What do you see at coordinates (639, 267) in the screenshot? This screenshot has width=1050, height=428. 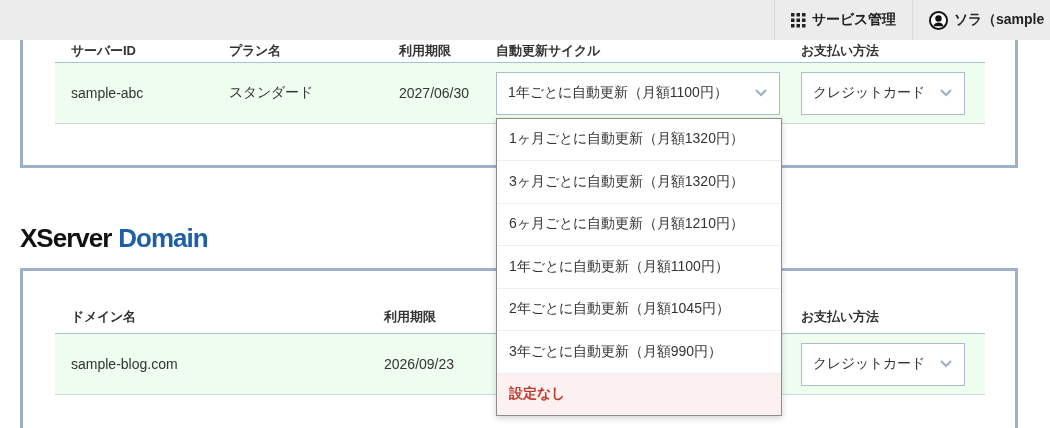 I see `dropdown-option: 1年ごとに自動更新（月額1100円）` at bounding box center [639, 267].